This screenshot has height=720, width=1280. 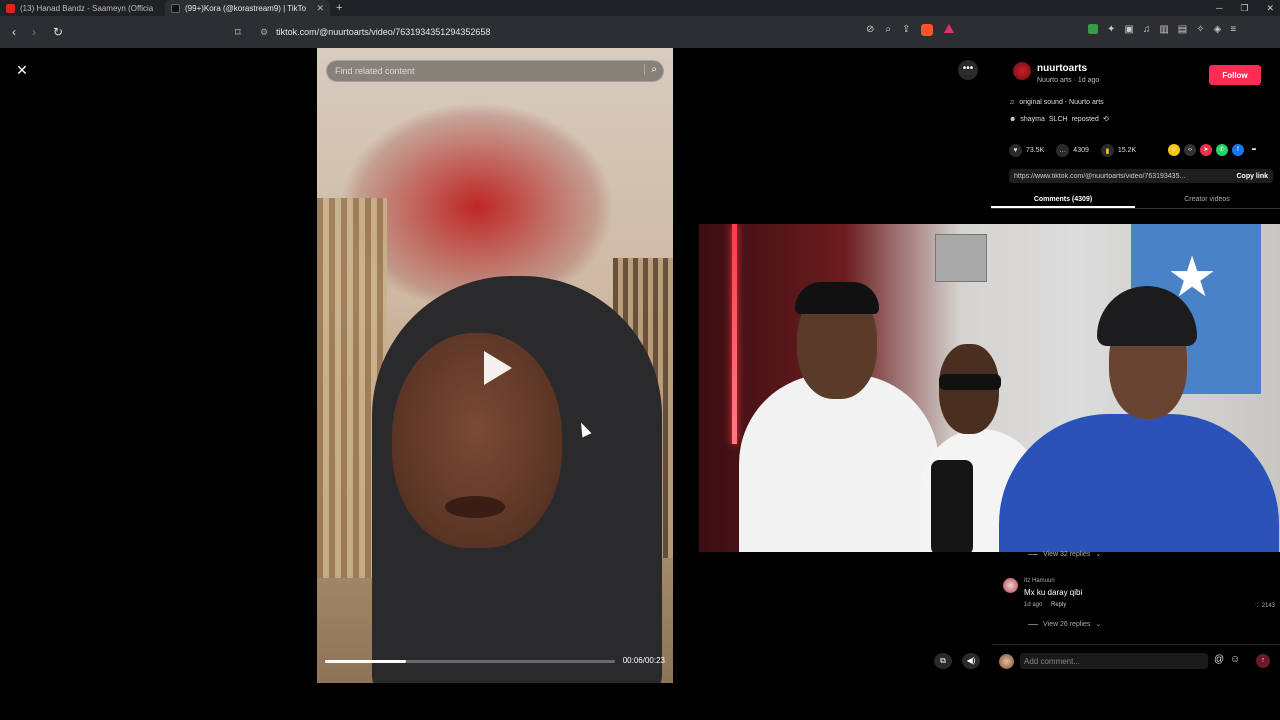 What do you see at coordinates (1039, 581) in the screenshot?
I see `commenter-name: Itz Hamuun` at bounding box center [1039, 581].